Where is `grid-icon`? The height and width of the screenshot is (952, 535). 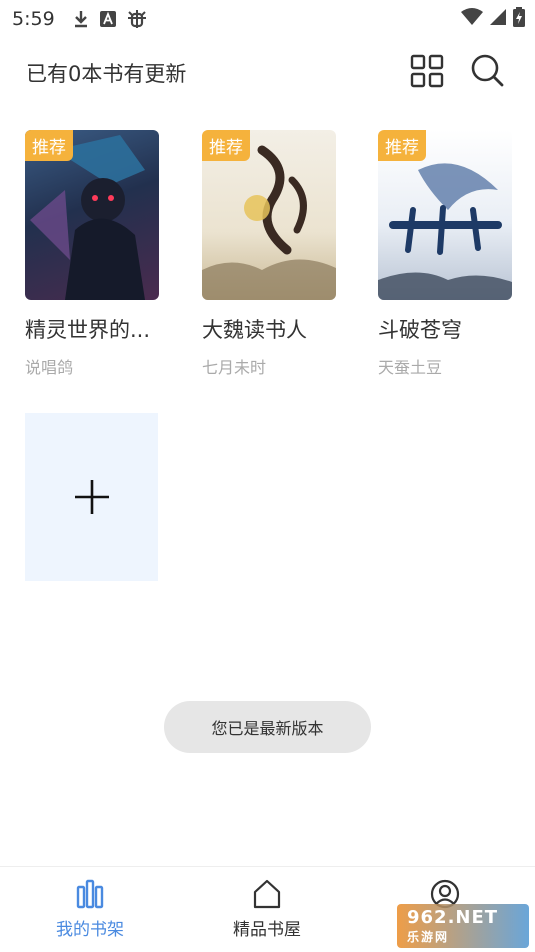 grid-icon is located at coordinates (427, 71).